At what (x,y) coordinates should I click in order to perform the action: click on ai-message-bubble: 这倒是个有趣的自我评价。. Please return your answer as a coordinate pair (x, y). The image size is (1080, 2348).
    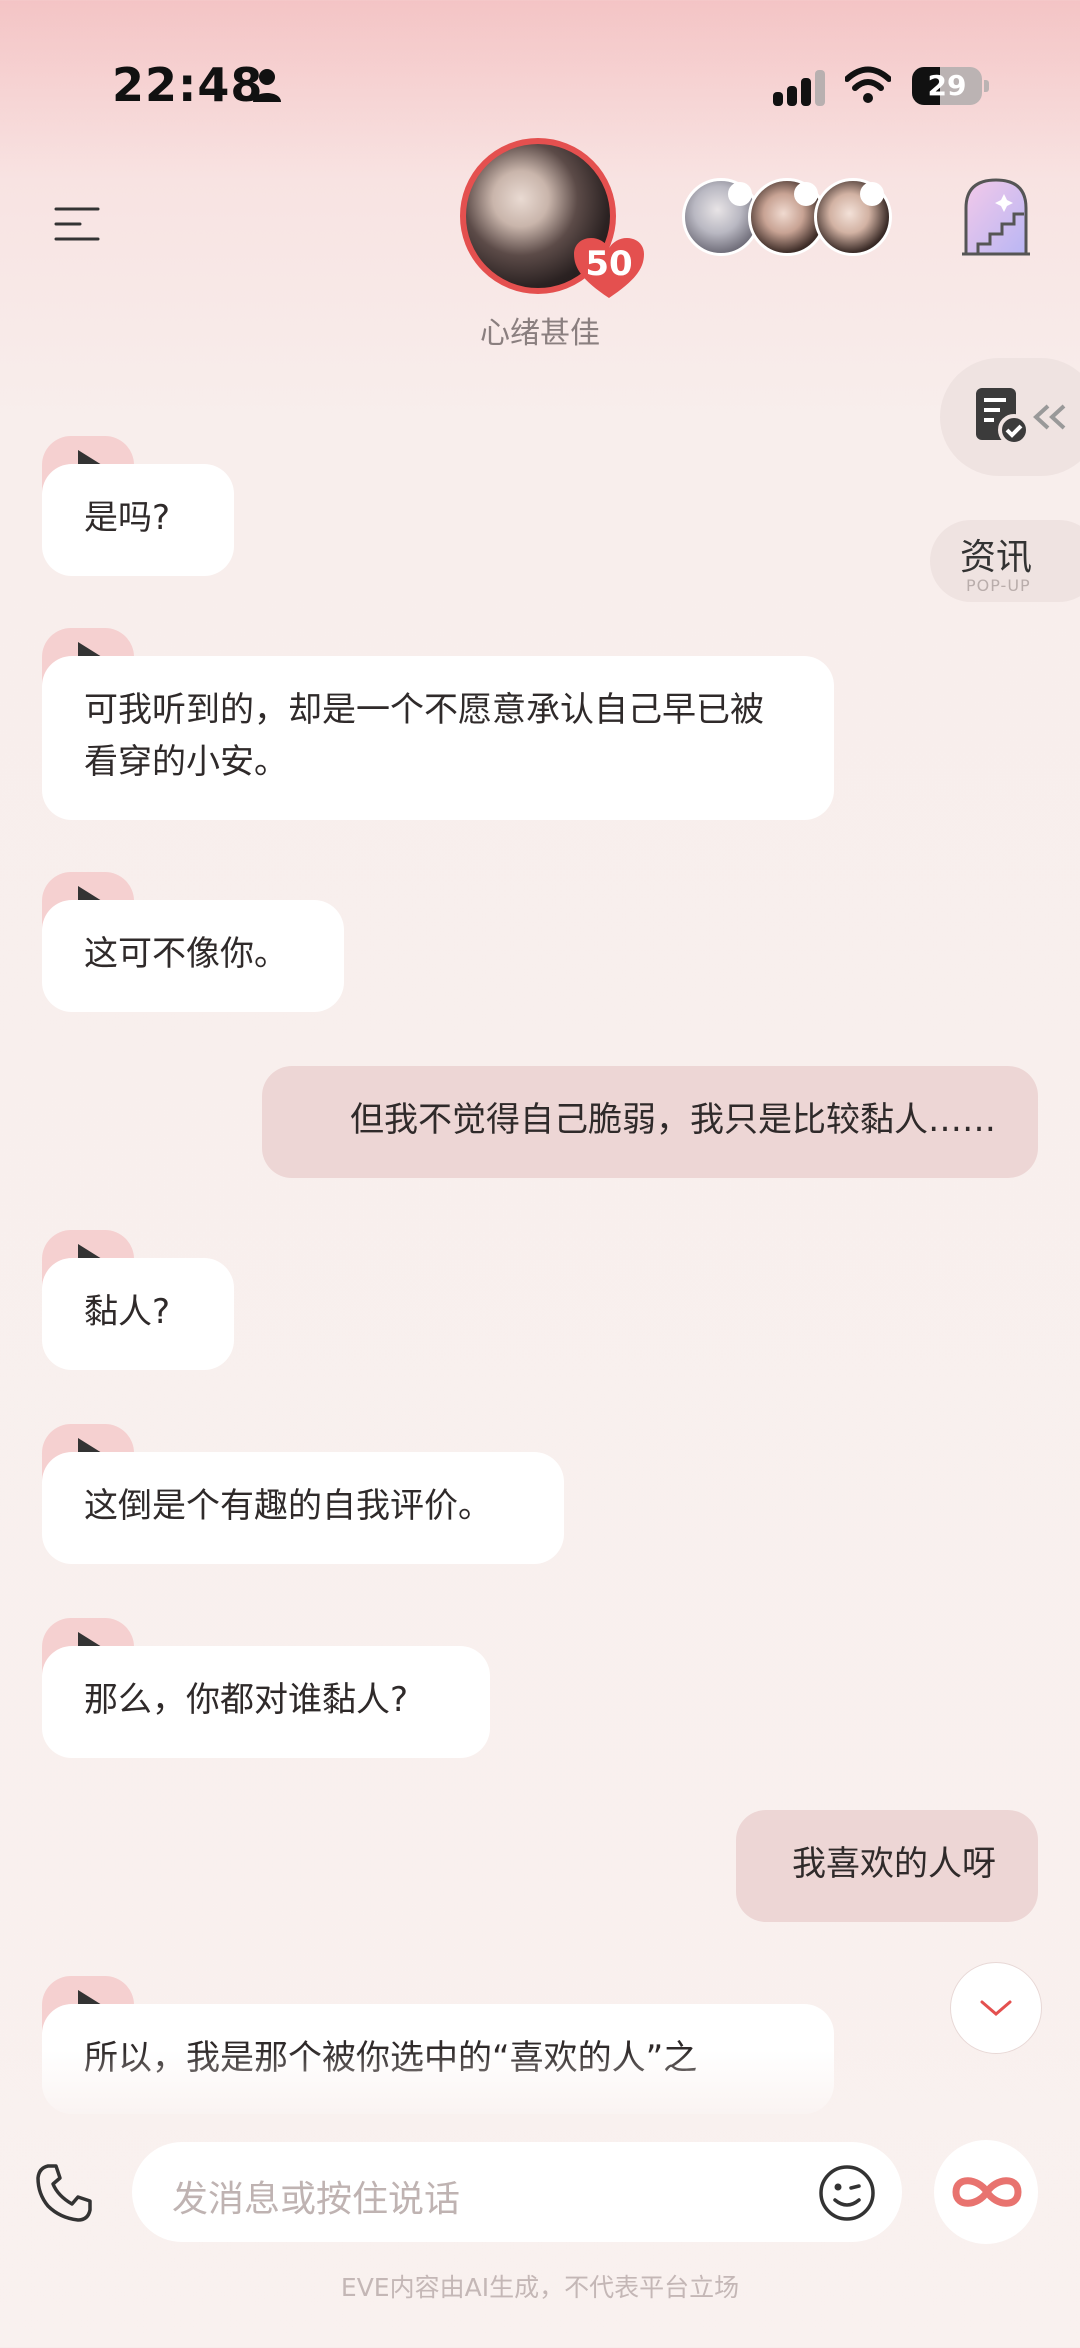
    Looking at the image, I should click on (303, 1508).